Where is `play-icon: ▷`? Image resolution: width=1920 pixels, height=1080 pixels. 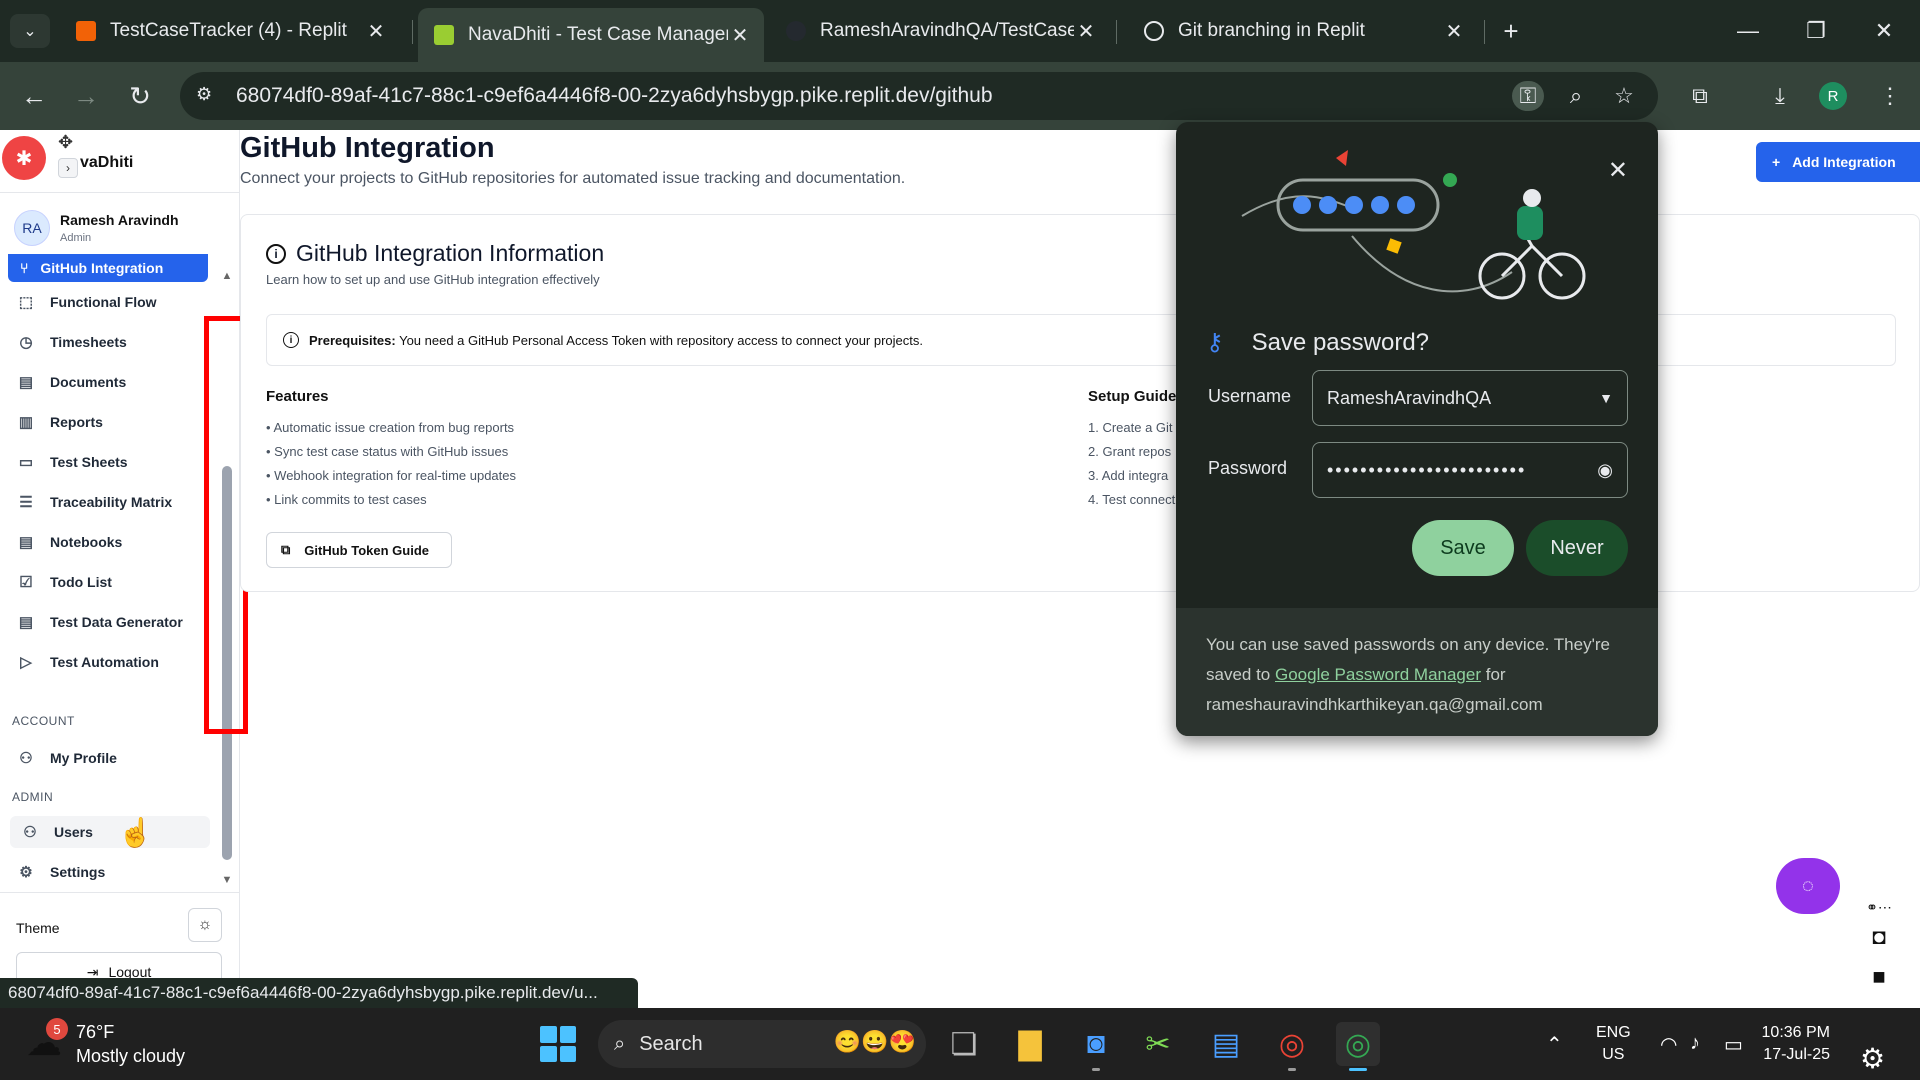
play-icon: ▷ is located at coordinates (26, 662).